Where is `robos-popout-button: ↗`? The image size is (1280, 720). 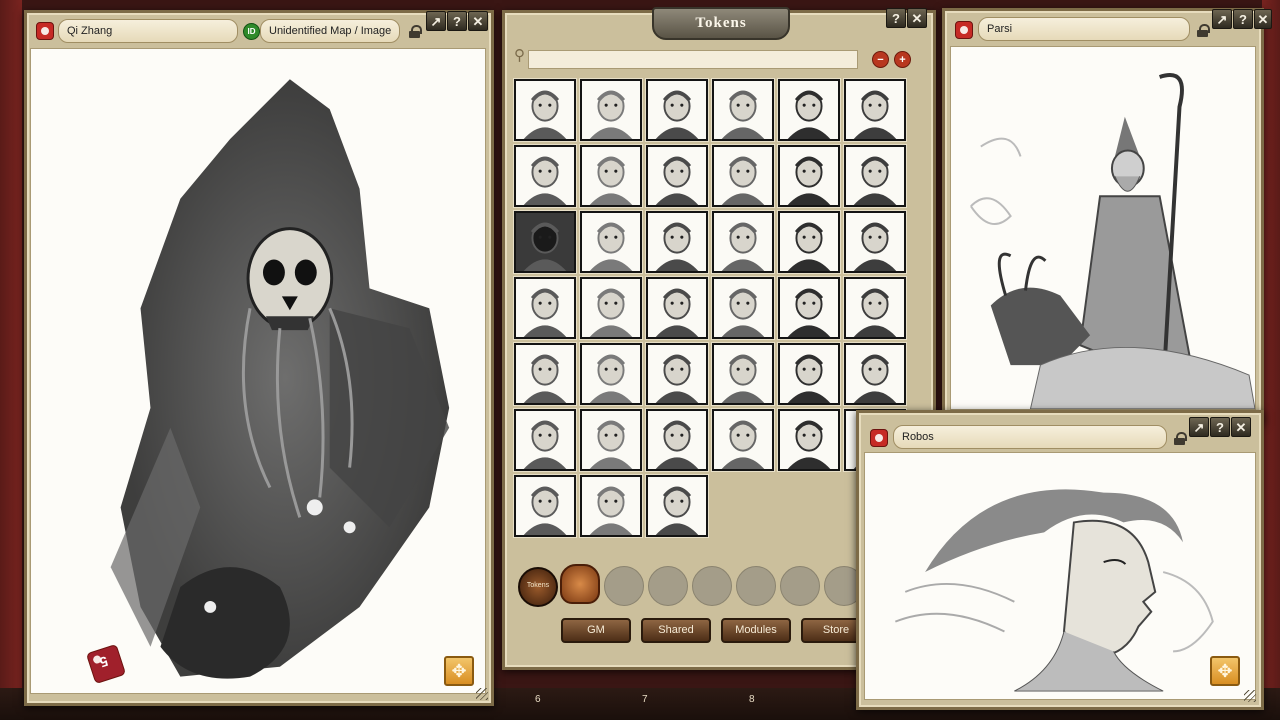
robos-popout-button: ↗ is located at coordinates (1199, 427).